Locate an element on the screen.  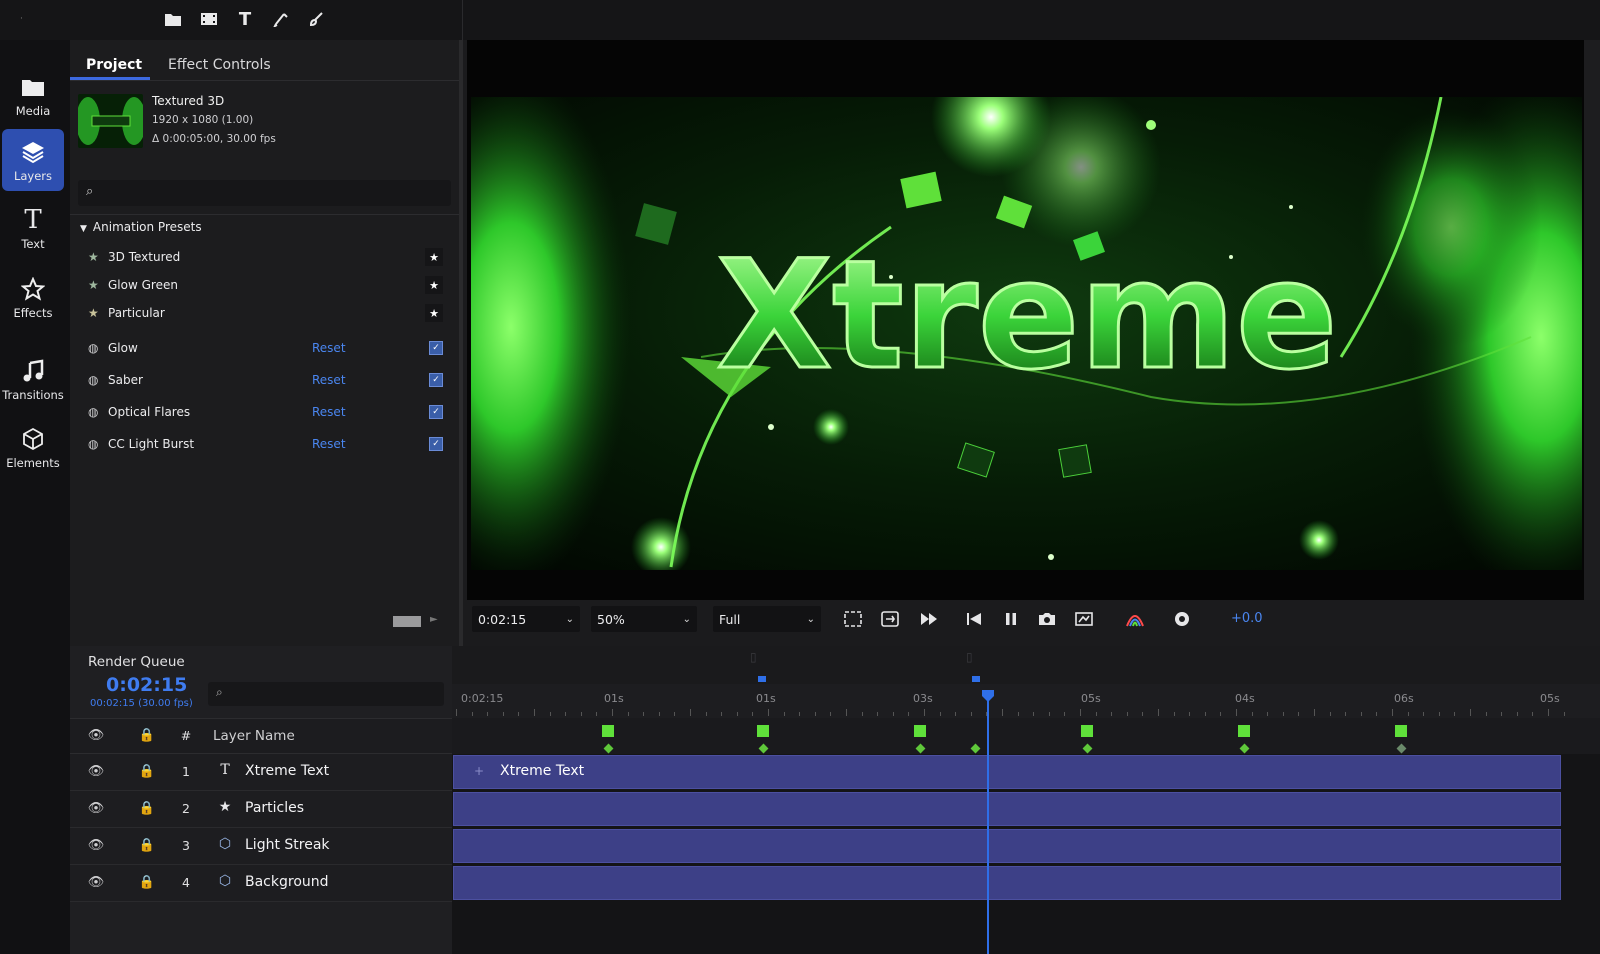
scroll-right-icon: ► is located at coordinates (434, 619).